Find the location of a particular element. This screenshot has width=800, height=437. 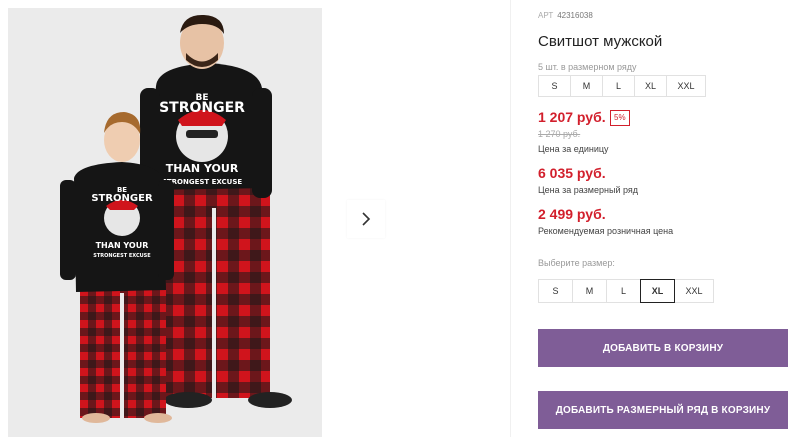

old-price: 1 270 руб. is located at coordinates (559, 134).